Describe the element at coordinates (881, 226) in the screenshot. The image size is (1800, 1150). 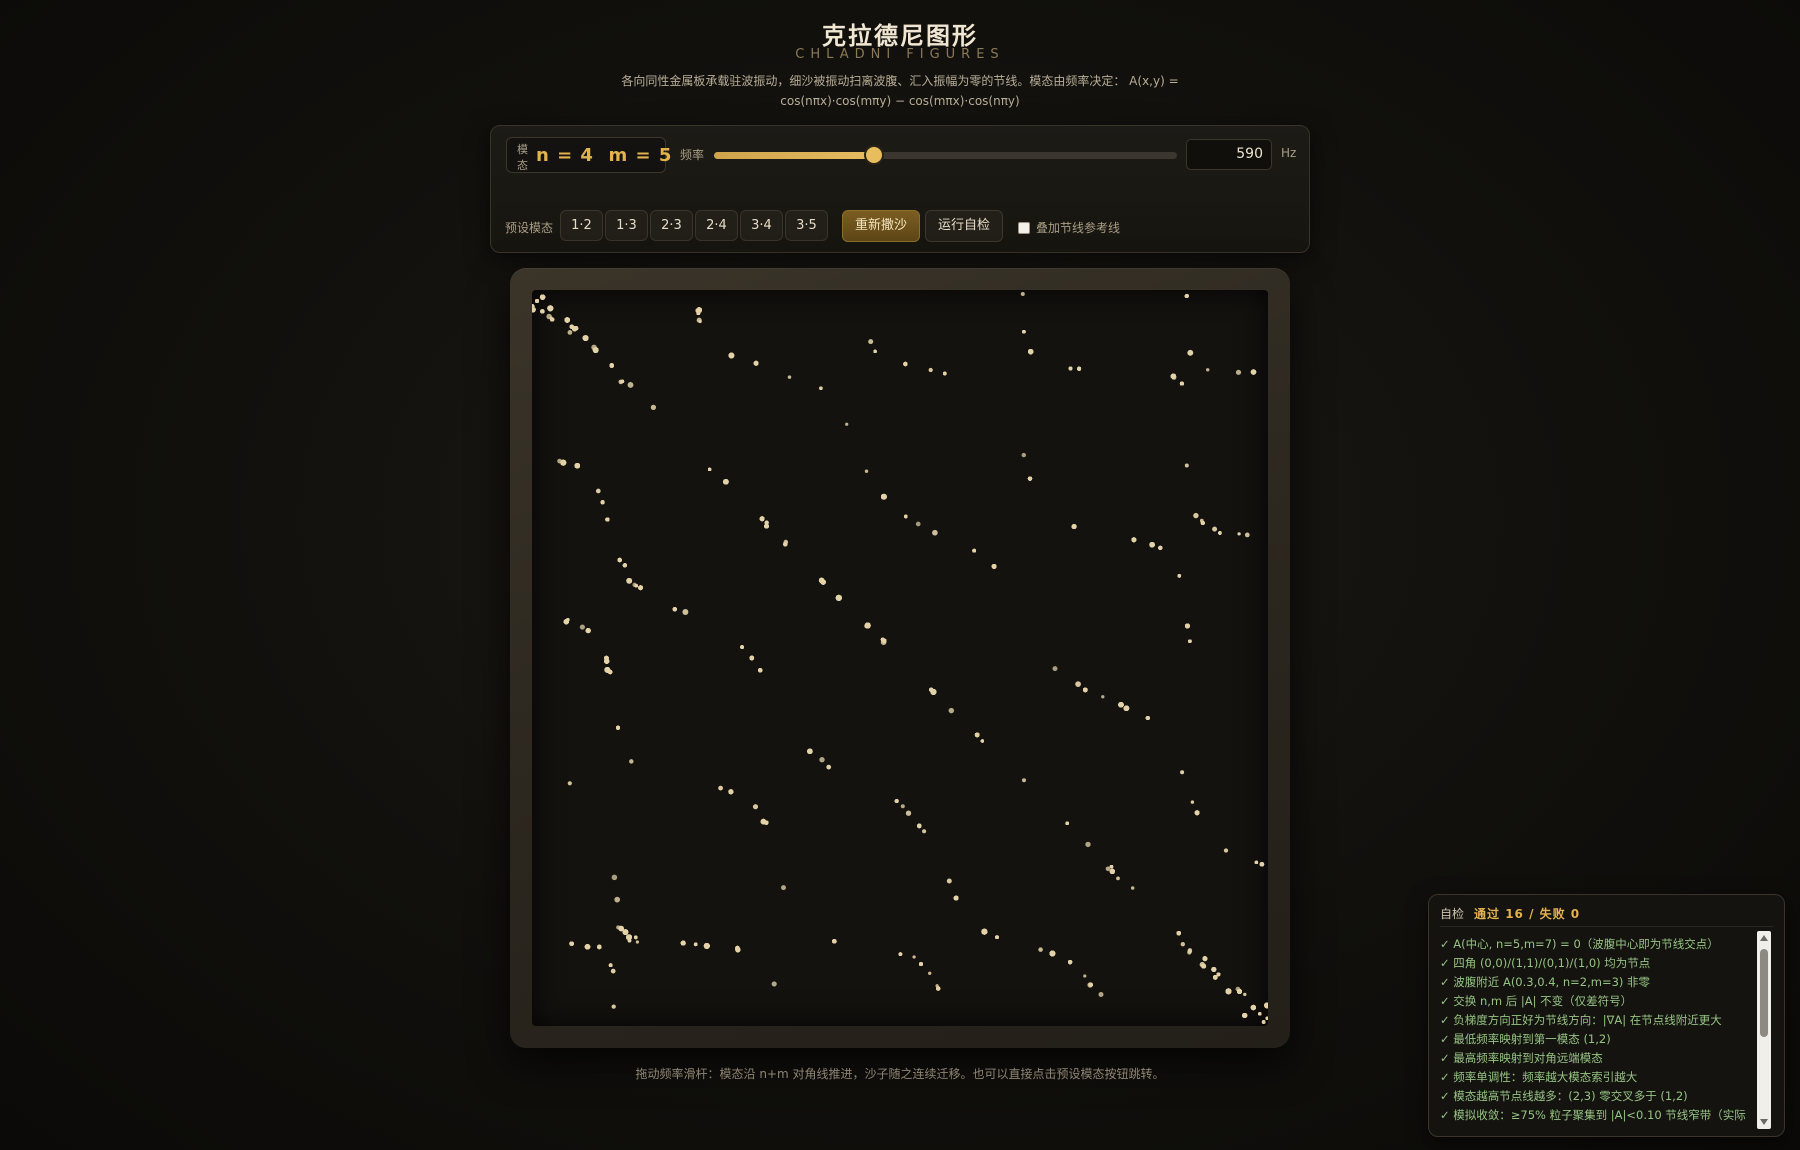
I see `resprinkle-button: 重新撒沙` at that location.